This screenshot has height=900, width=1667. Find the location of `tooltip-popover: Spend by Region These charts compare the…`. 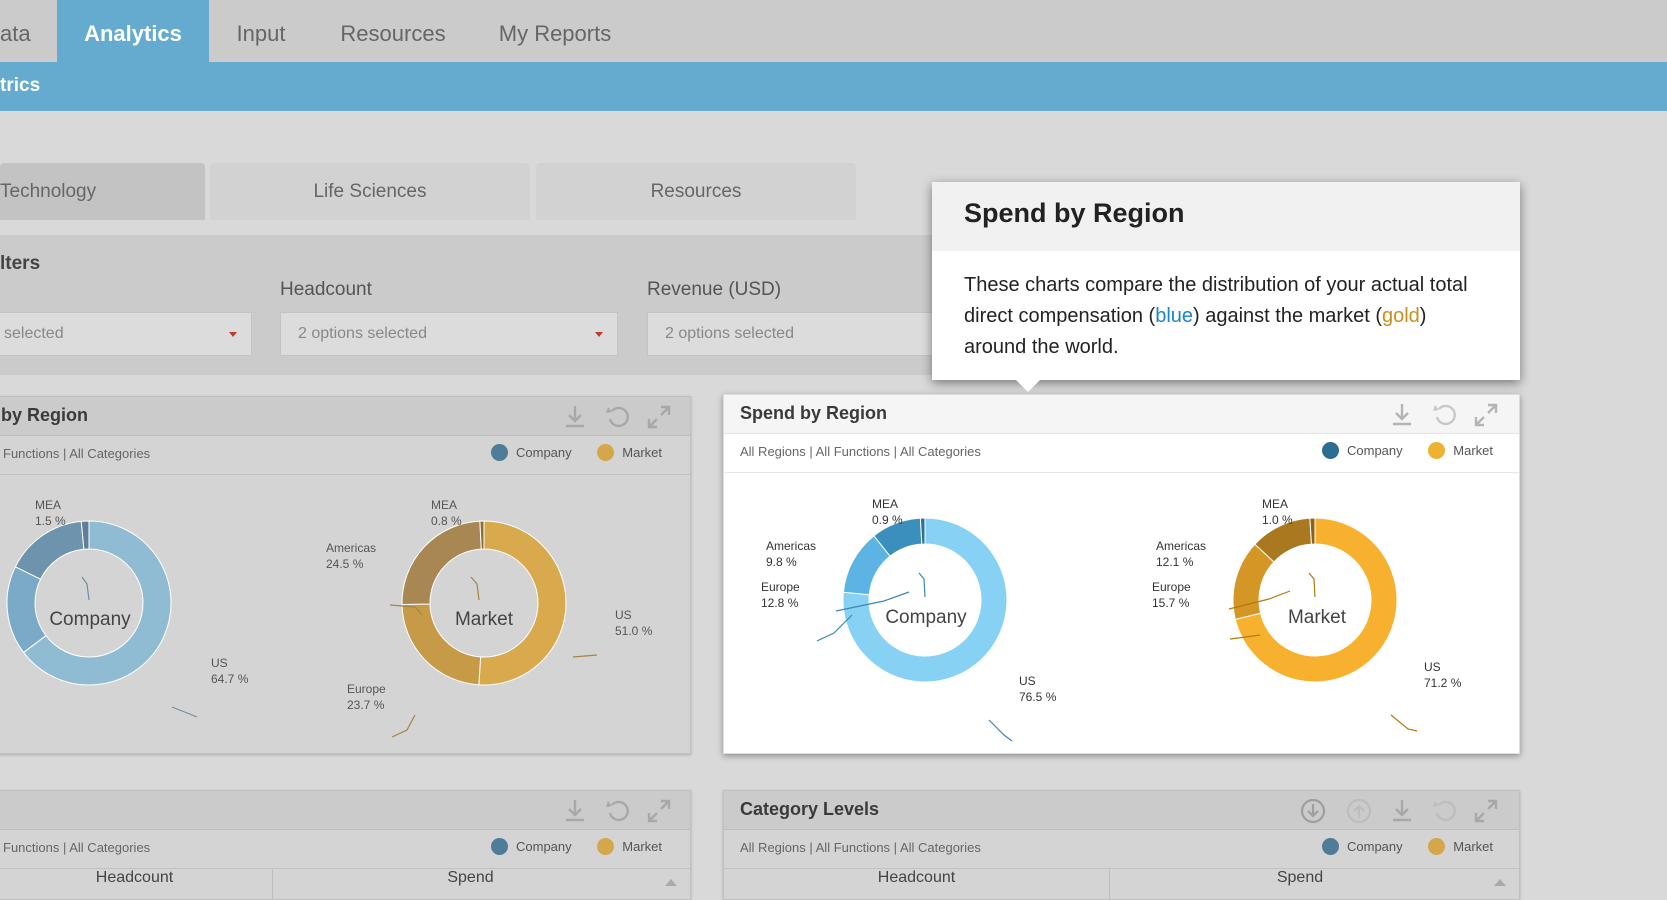

tooltip-popover: Spend by Region These charts compare the… is located at coordinates (1226, 281).